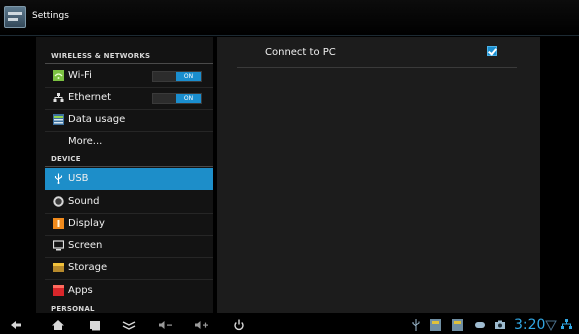 The height and width of the screenshot is (334, 579). I want to click on volume-down-icon, so click(166, 325).